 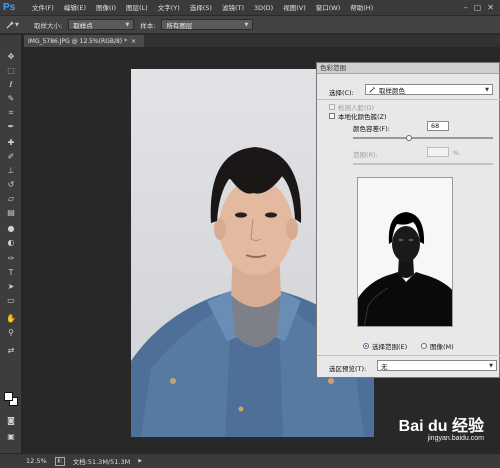 What do you see at coordinates (365, 155) in the screenshot?
I see `range-label: 范围(R):` at bounding box center [365, 155].